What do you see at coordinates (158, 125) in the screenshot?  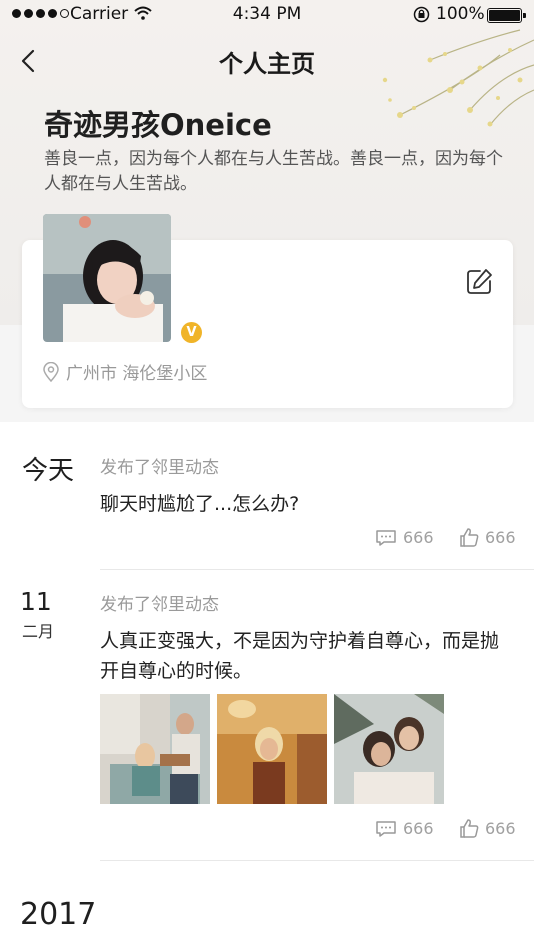 I see `profile-name: 奇迹男孩Oneice` at bounding box center [158, 125].